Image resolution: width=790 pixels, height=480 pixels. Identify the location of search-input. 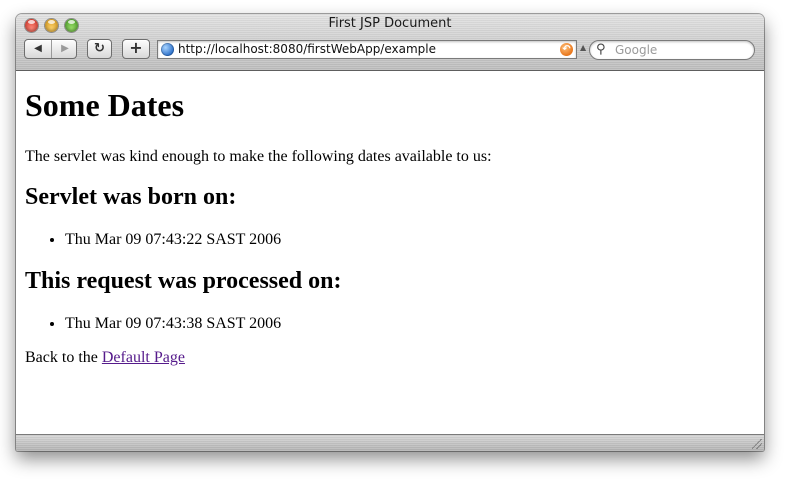
(680, 49).